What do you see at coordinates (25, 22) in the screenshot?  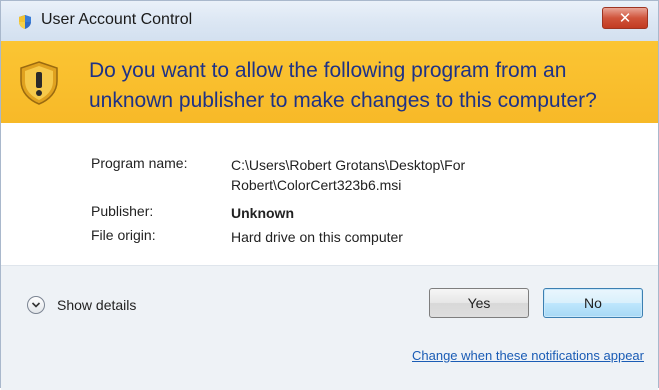 I see `uac-shield-icon` at bounding box center [25, 22].